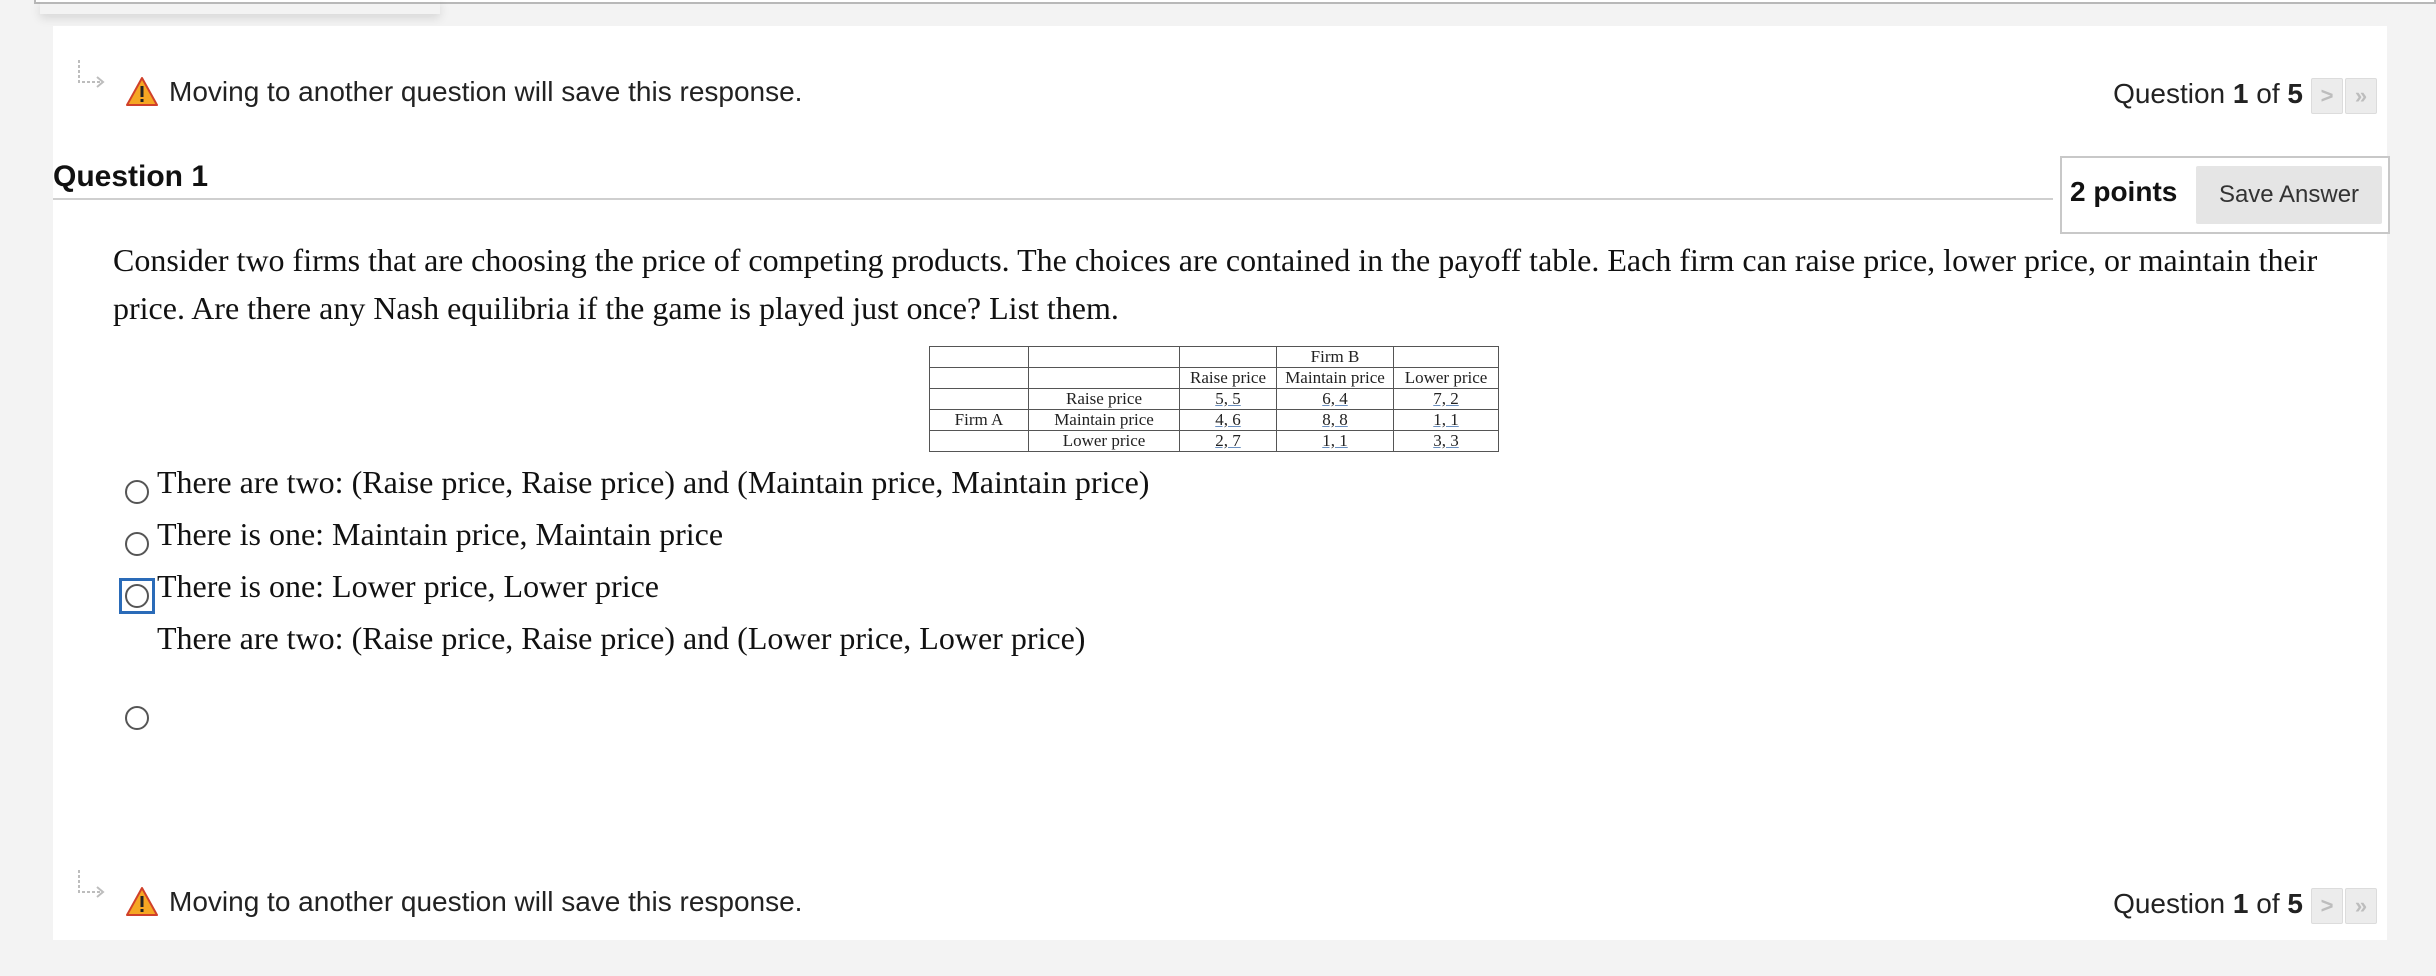 This screenshot has height=976, width=2436. What do you see at coordinates (979, 420) in the screenshot?
I see `firm-a-header: Firm A` at bounding box center [979, 420].